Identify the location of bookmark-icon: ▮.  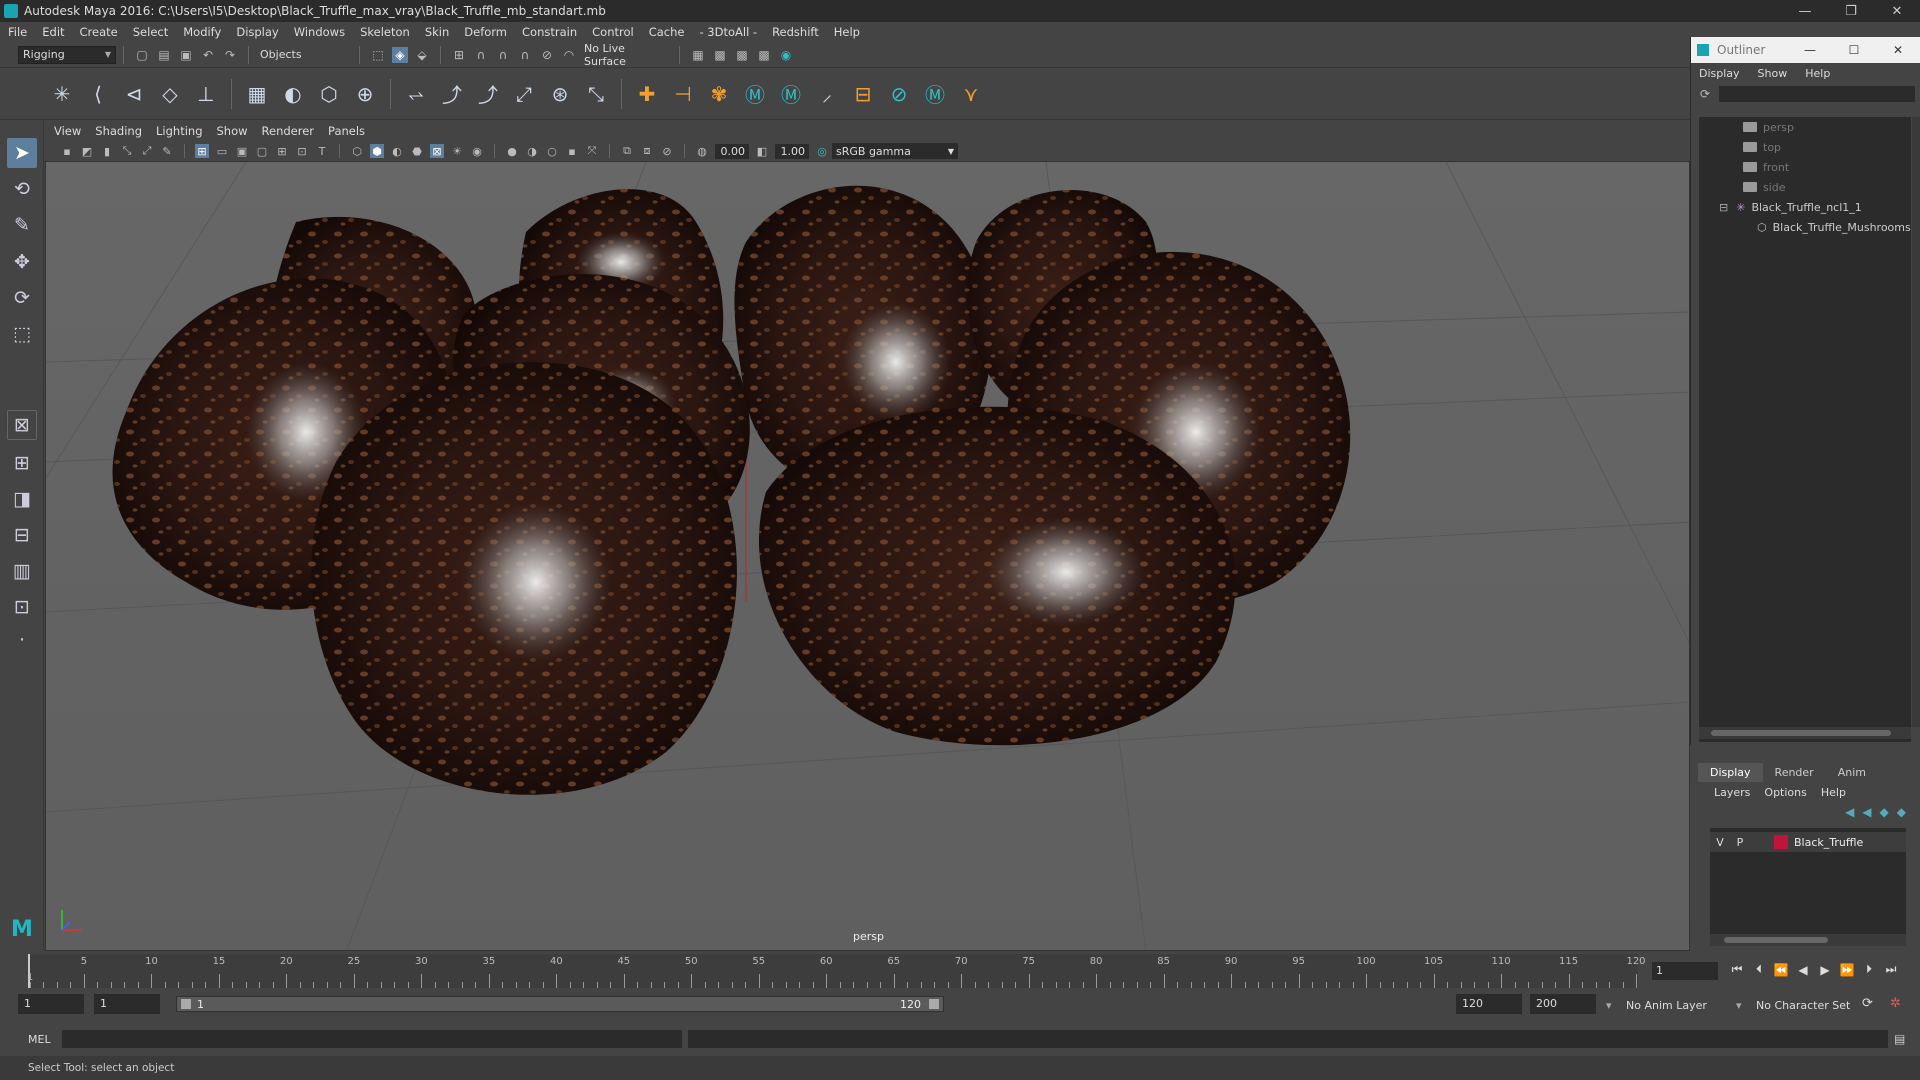
(107, 151).